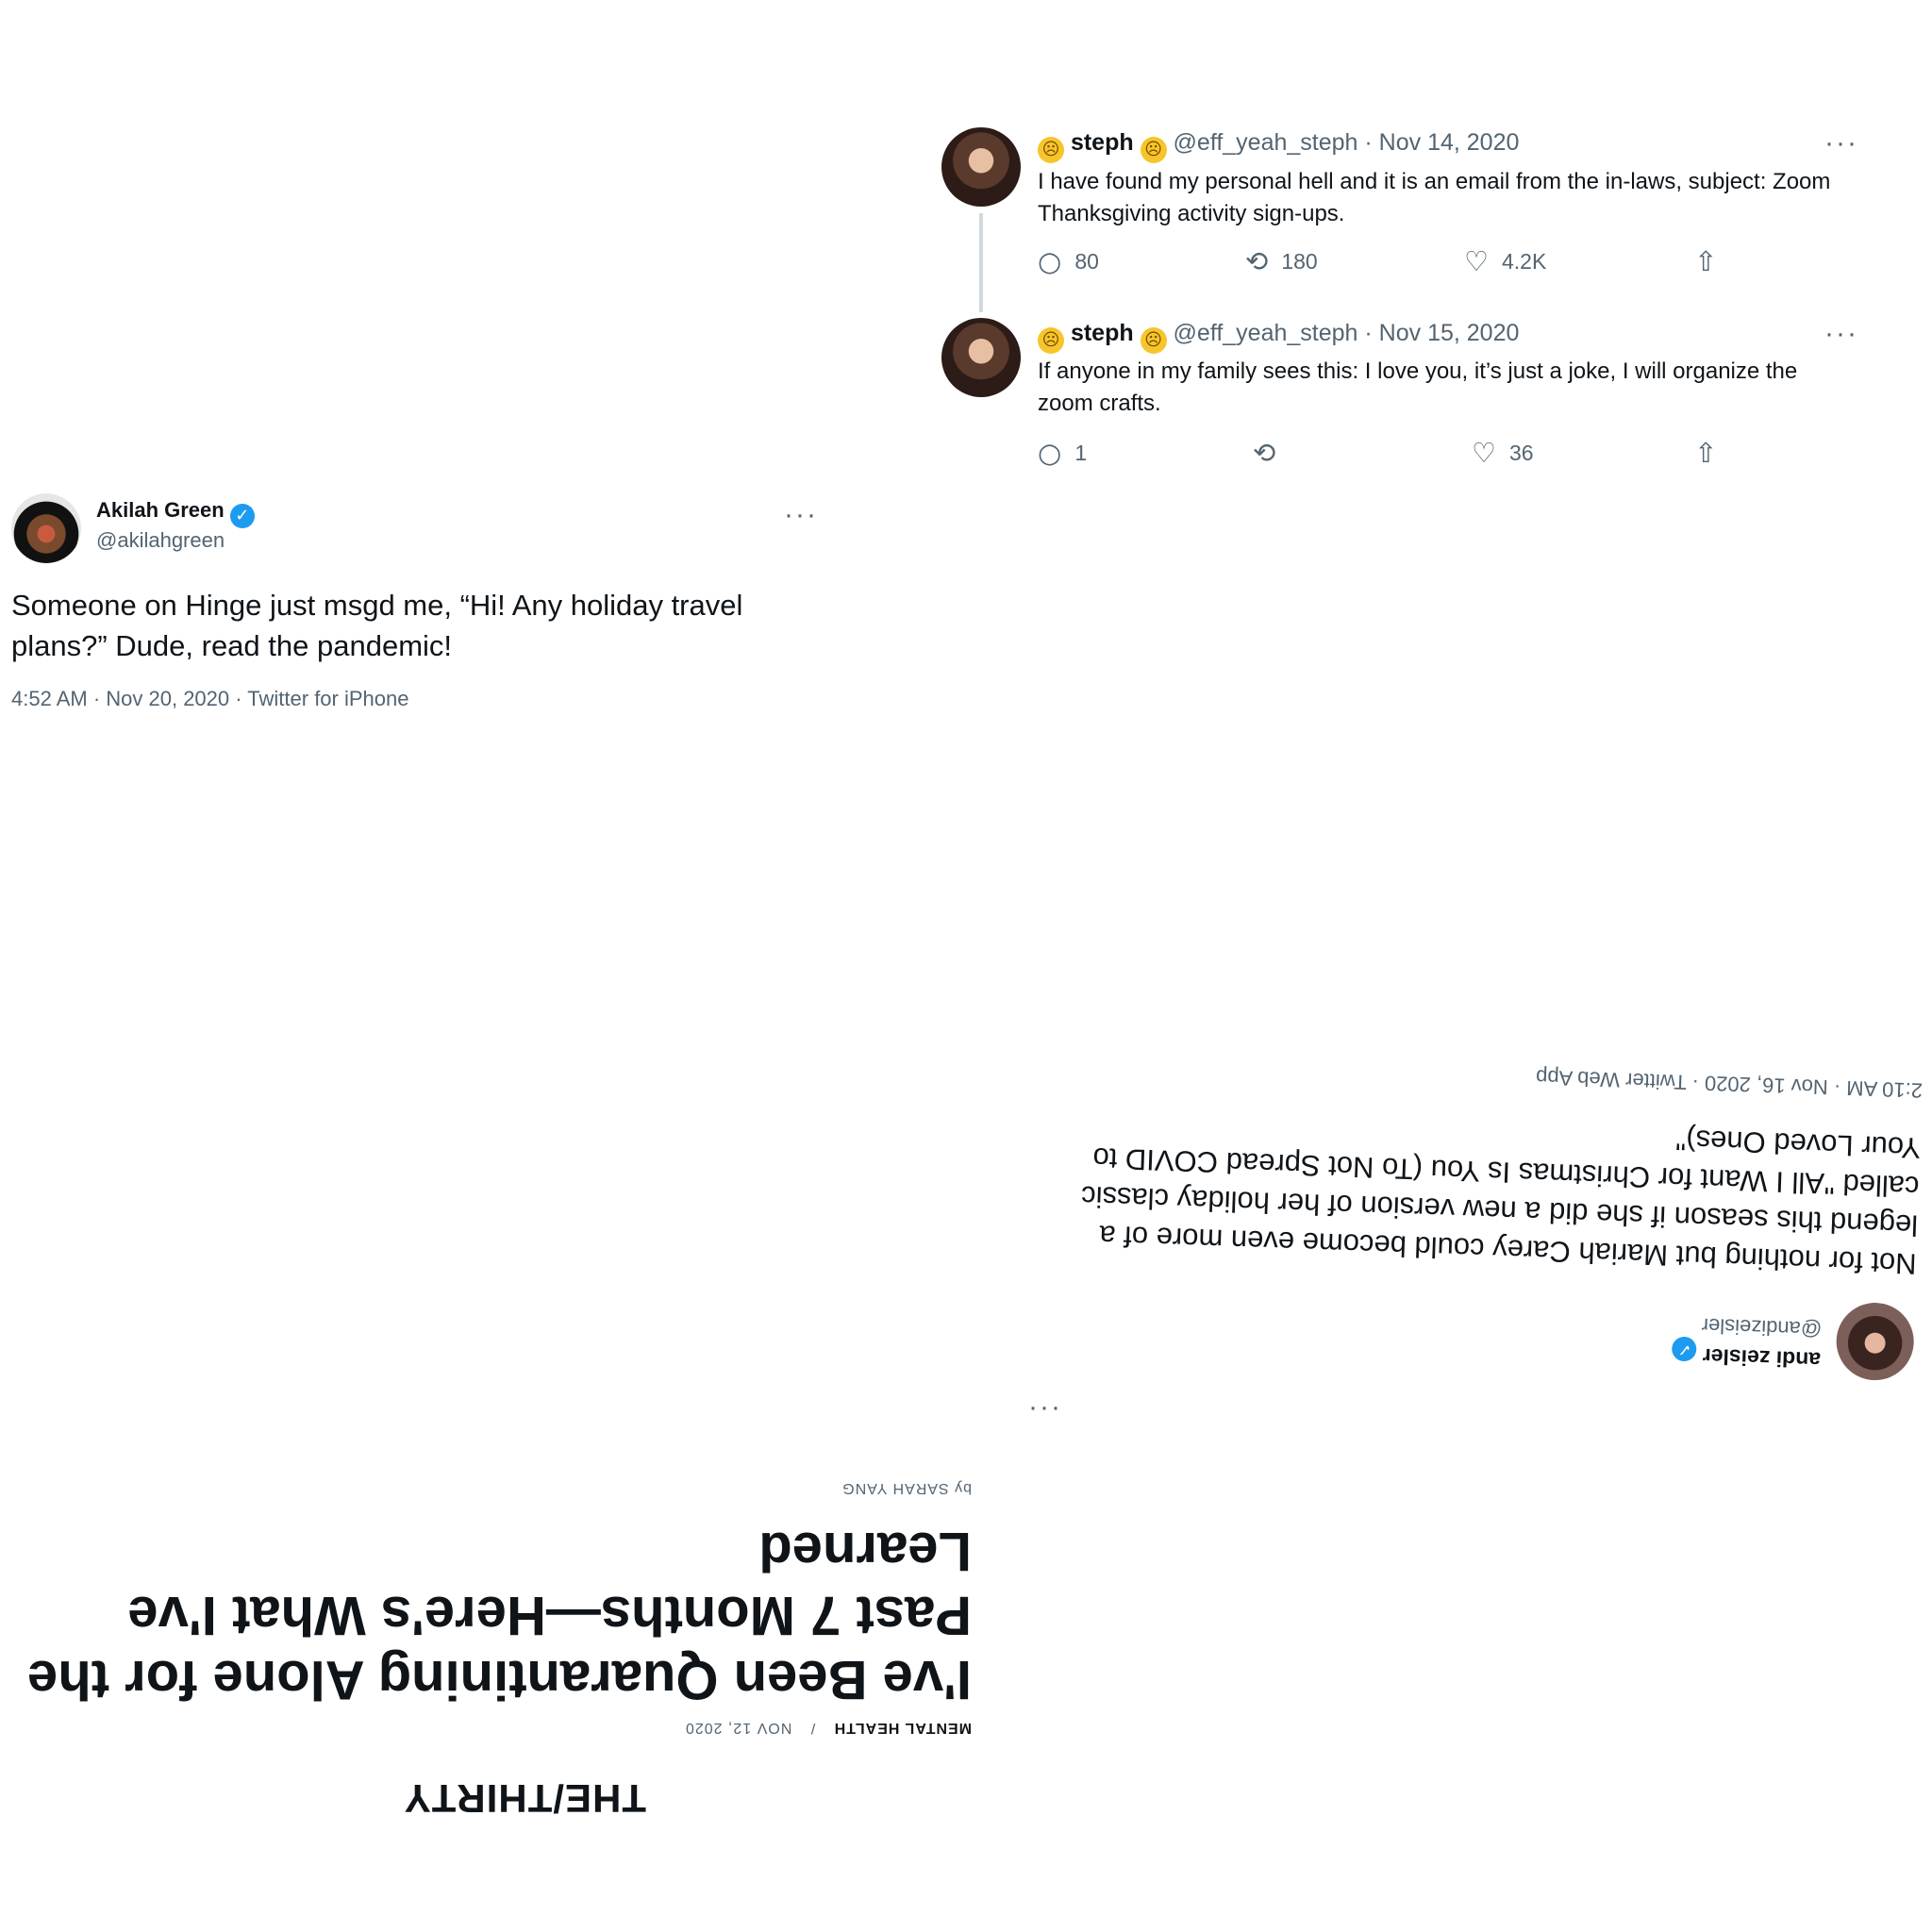 The height and width of the screenshot is (1932, 1932). Describe the element at coordinates (907, 1488) in the screenshot. I see `article-byline: by SARAH YANG` at that location.